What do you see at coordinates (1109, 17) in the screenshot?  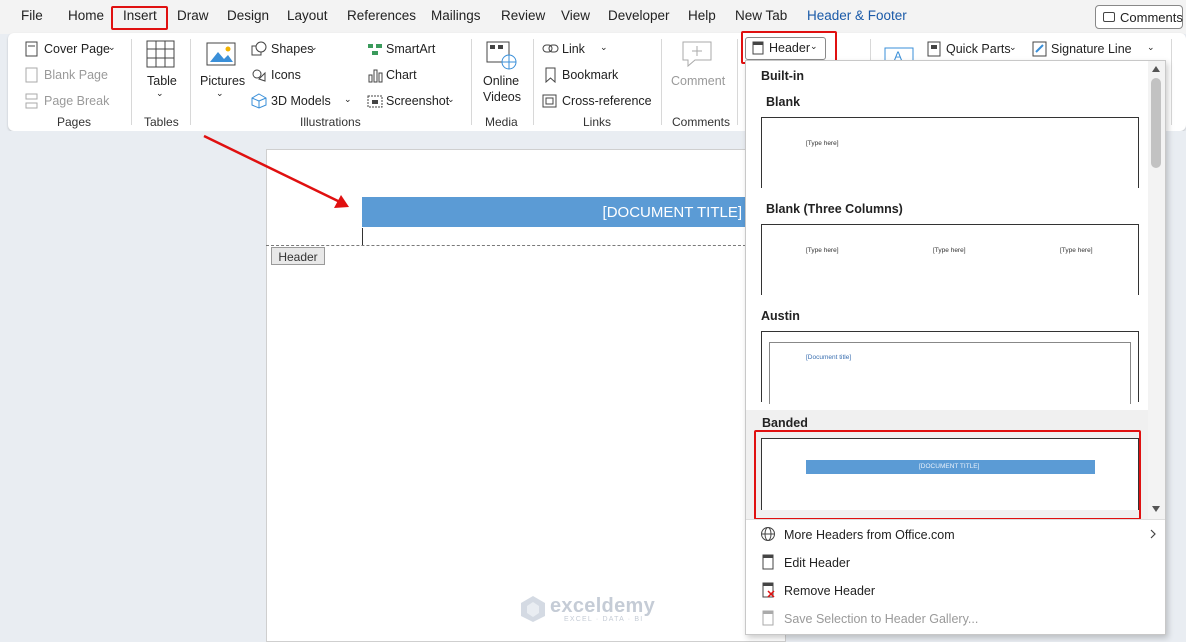 I see `comment-icon` at bounding box center [1109, 17].